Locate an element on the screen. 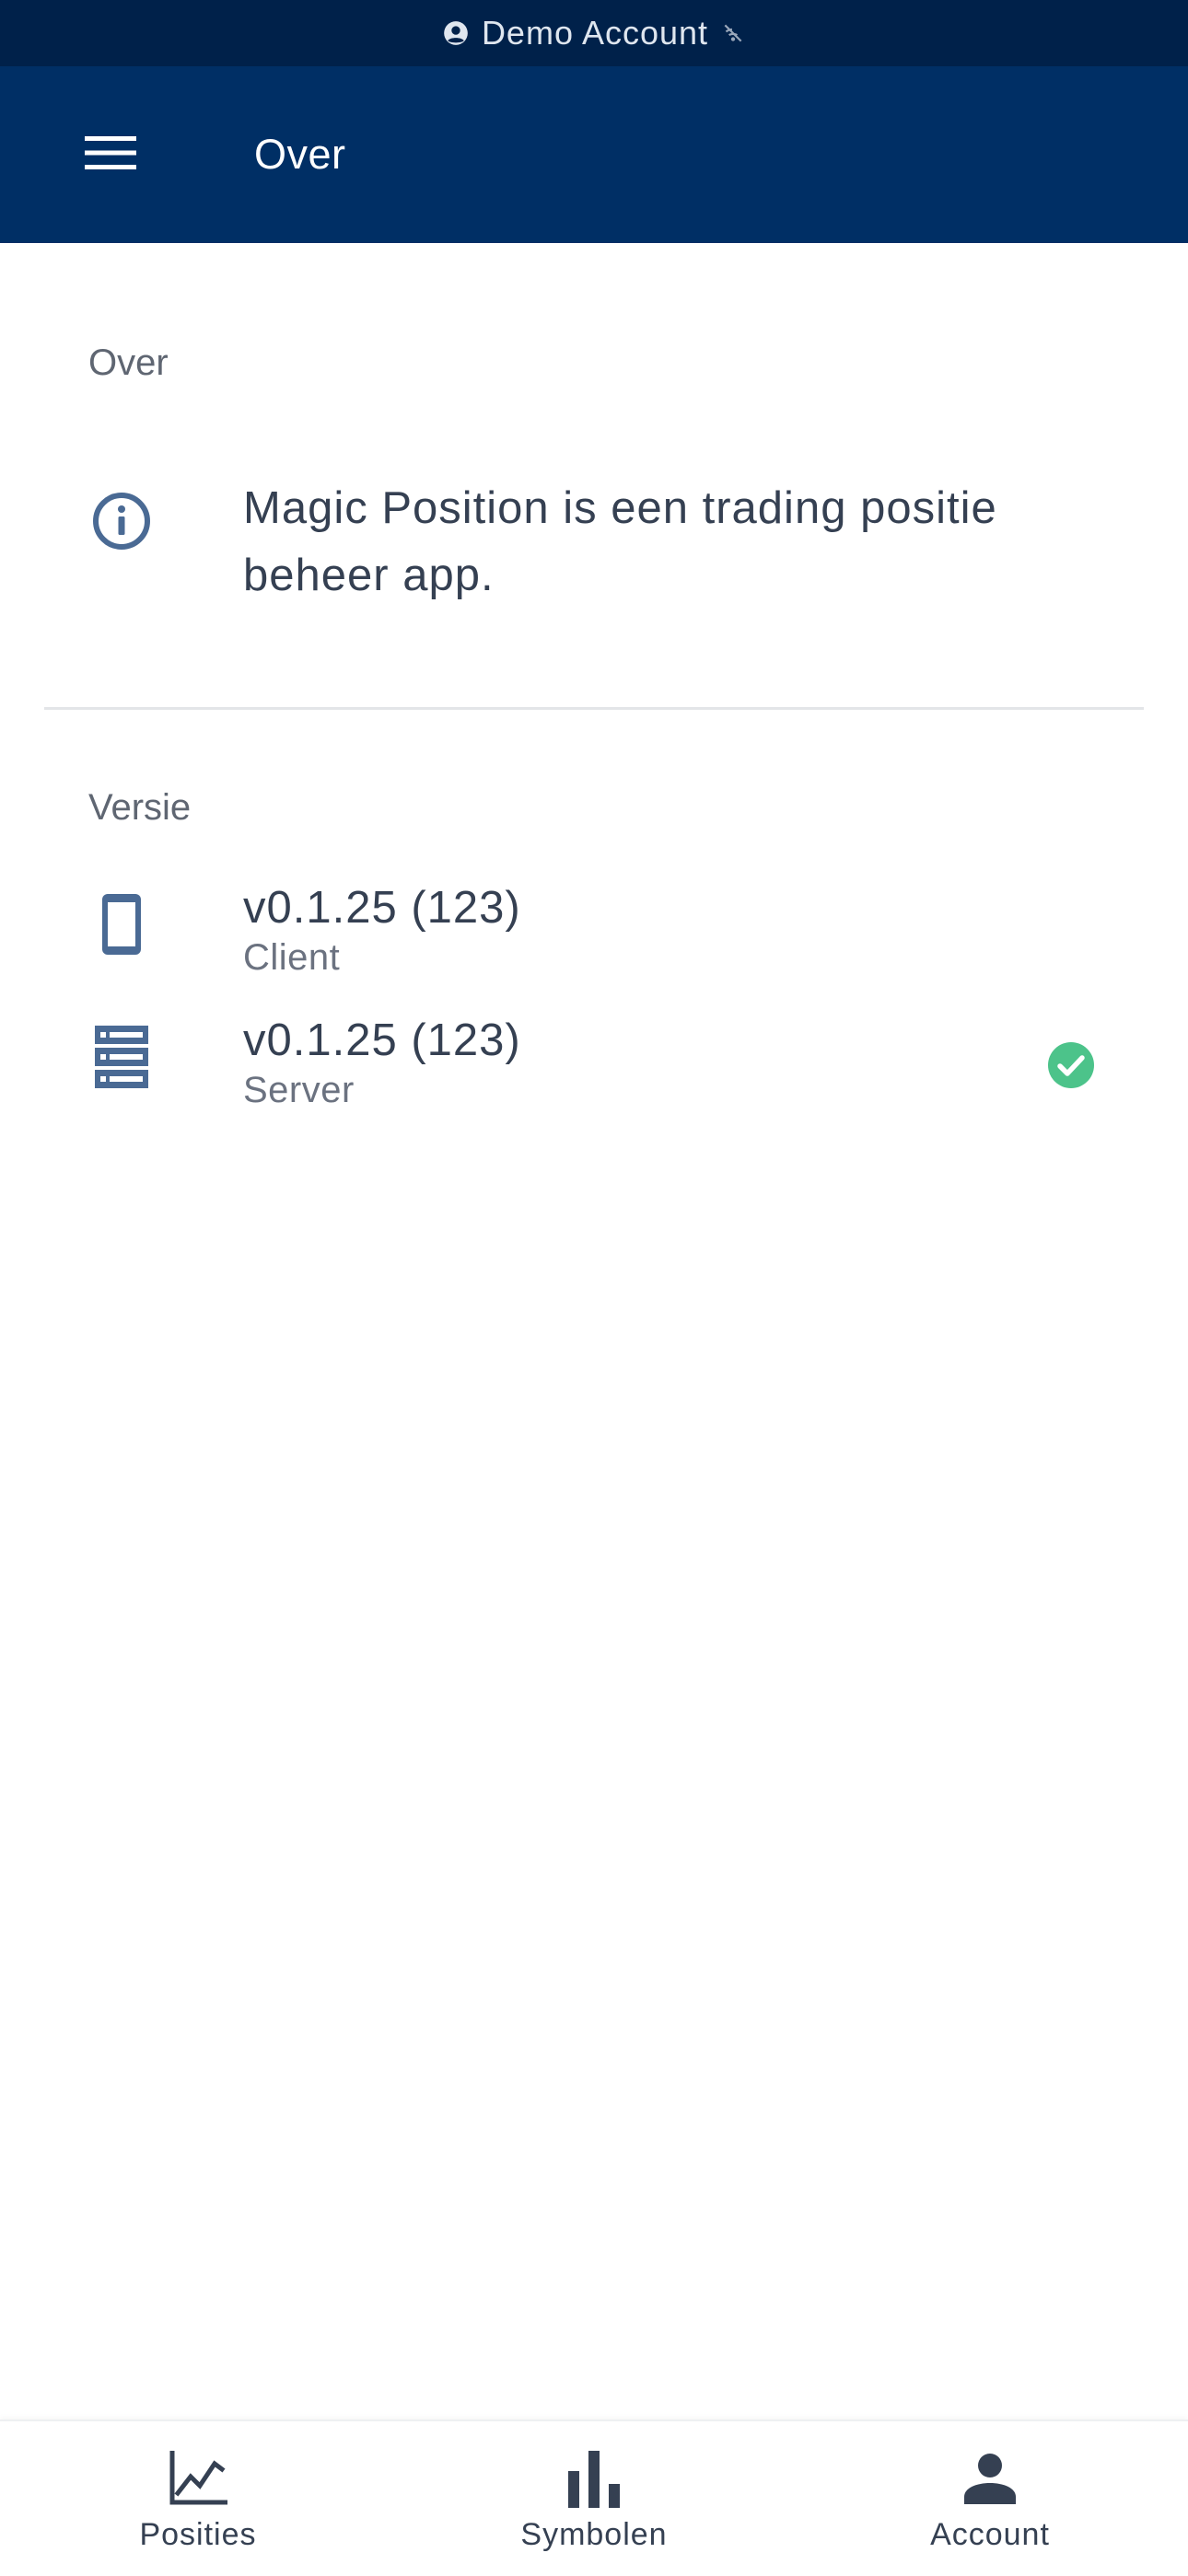  bottom-navigation: Posities Symbolen Account is located at coordinates (594, 2497).